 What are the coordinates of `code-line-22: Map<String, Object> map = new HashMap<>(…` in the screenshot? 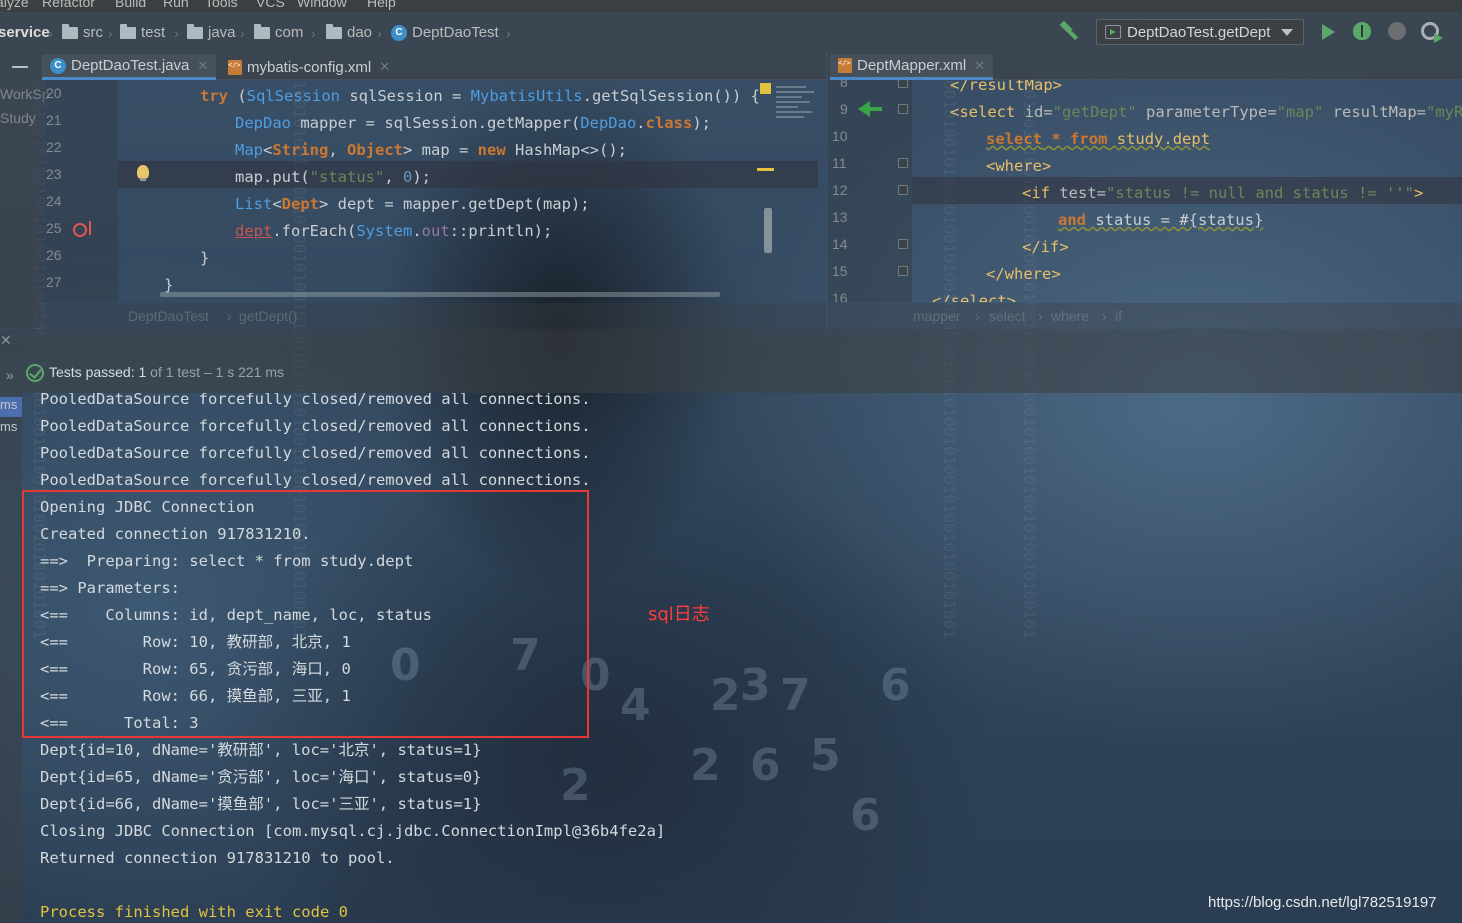 It's located at (431, 150).